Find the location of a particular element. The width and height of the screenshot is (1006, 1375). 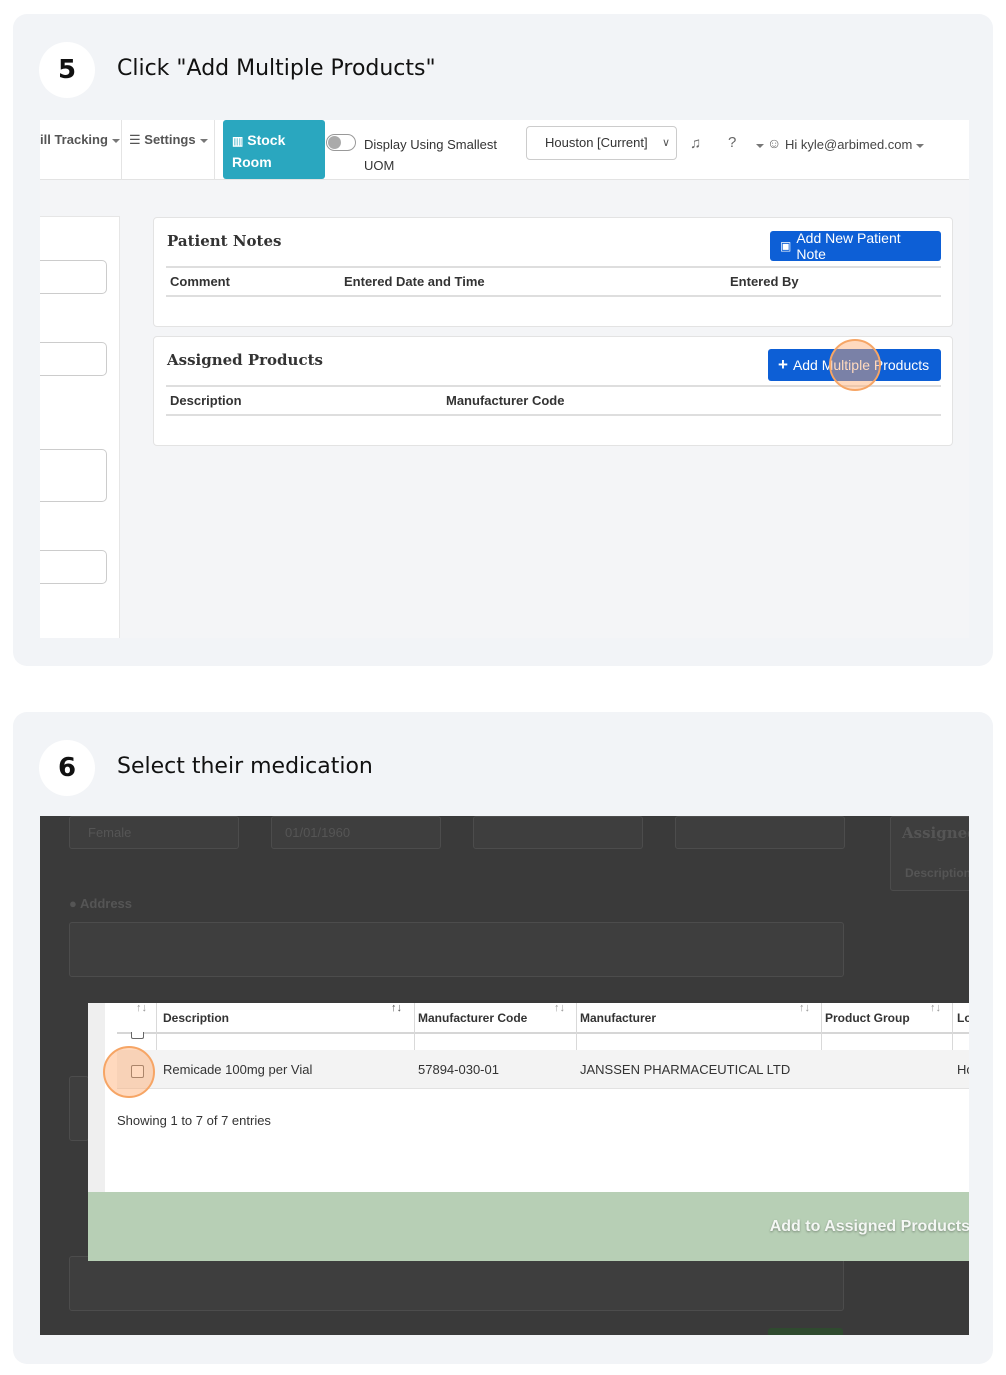

row-manufacturer: JANSSEN PHARMACEUTICAL LTD is located at coordinates (685, 1069).